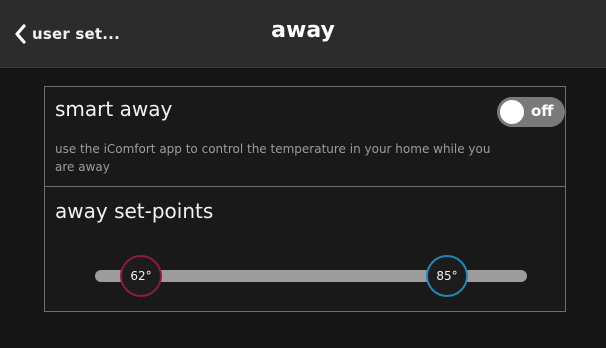  I want to click on toggle-state-label: off, so click(542, 111).